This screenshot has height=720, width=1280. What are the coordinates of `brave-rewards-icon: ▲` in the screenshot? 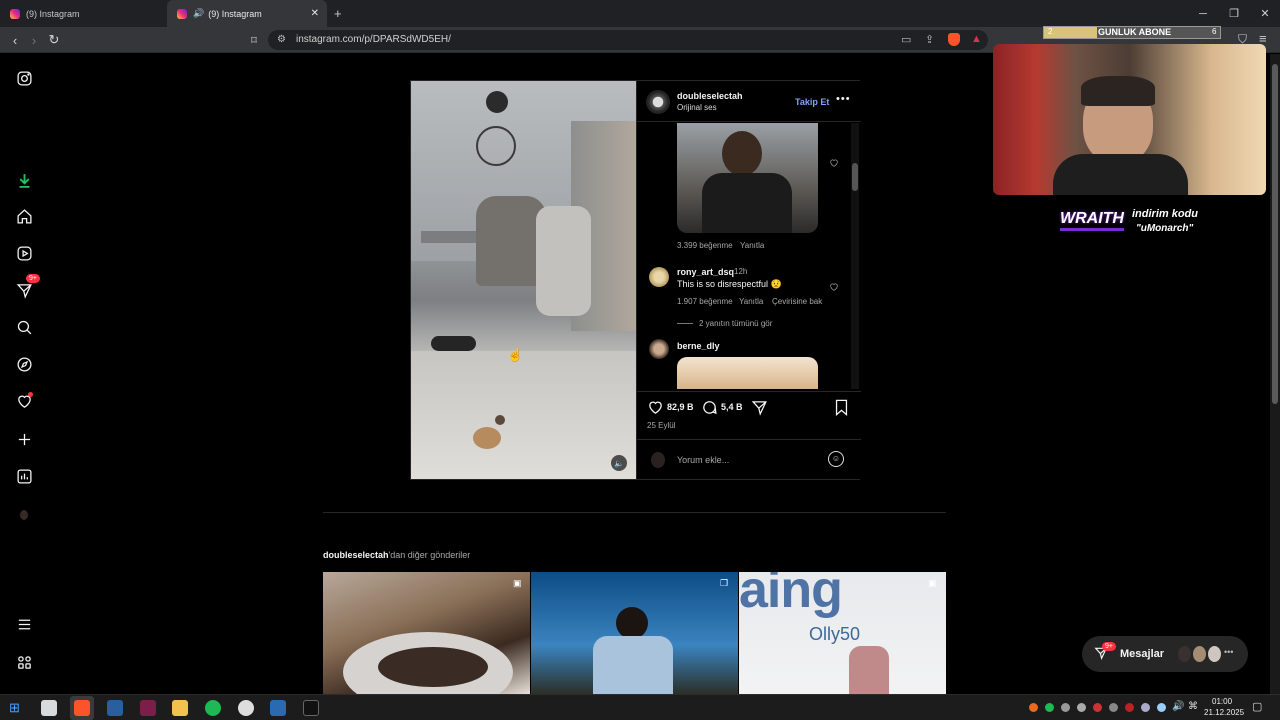 It's located at (976, 39).